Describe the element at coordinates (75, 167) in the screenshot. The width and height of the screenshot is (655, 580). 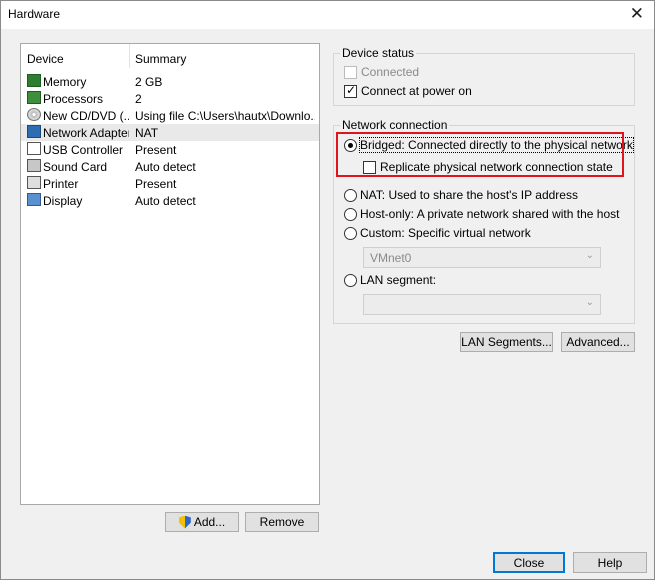
I see `device-name: Sound Card` at that location.